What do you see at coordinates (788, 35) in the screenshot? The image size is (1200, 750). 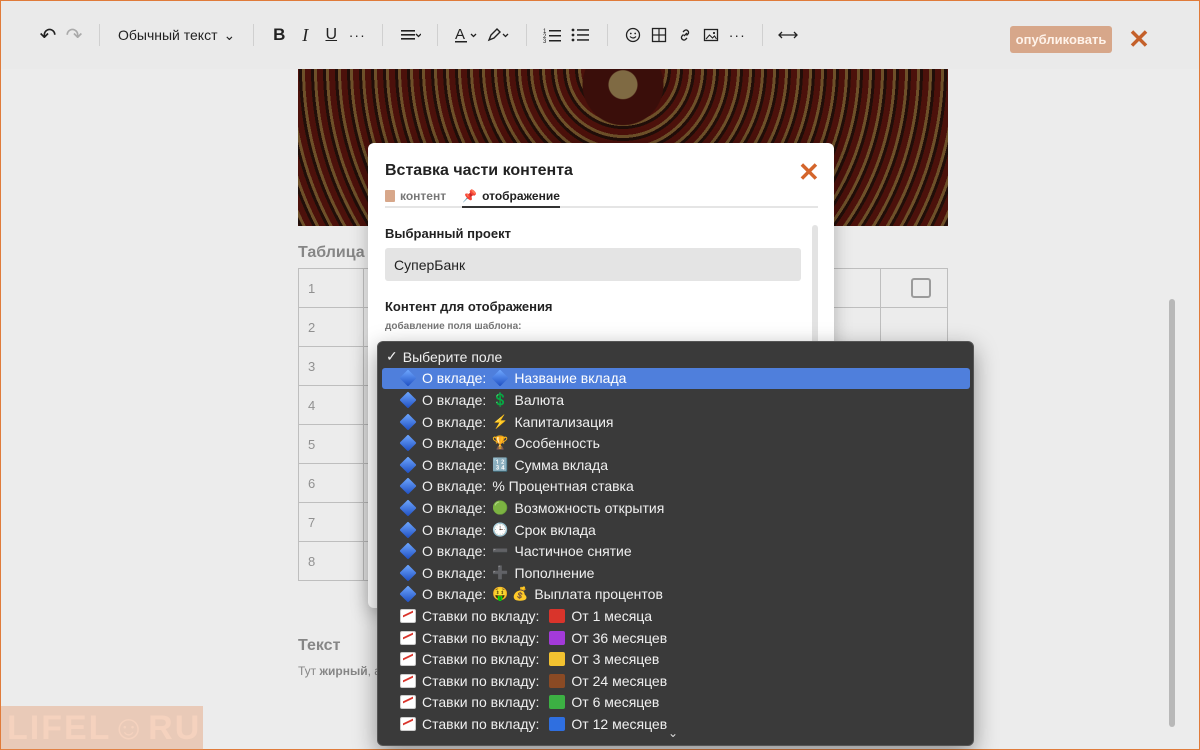 I see `width-toggle-button` at bounding box center [788, 35].